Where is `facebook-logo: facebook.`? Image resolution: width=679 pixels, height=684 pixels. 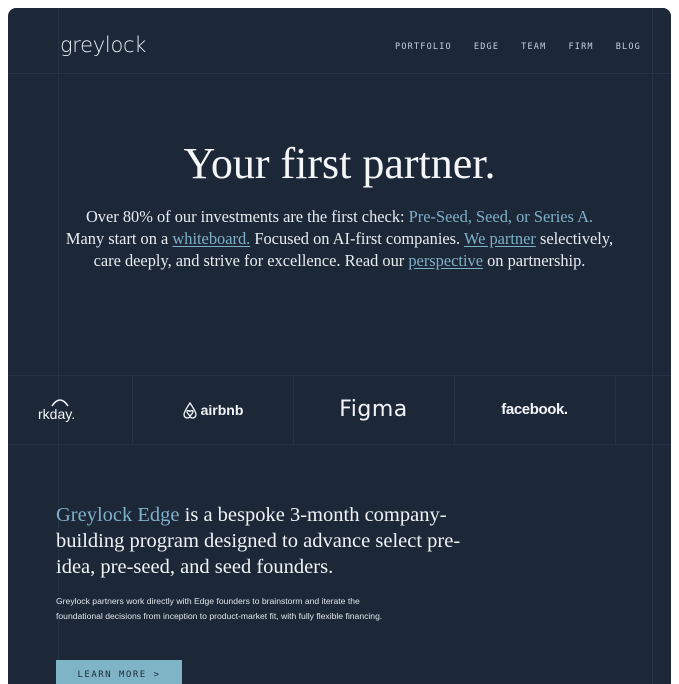
facebook-logo: facebook. is located at coordinates (534, 409).